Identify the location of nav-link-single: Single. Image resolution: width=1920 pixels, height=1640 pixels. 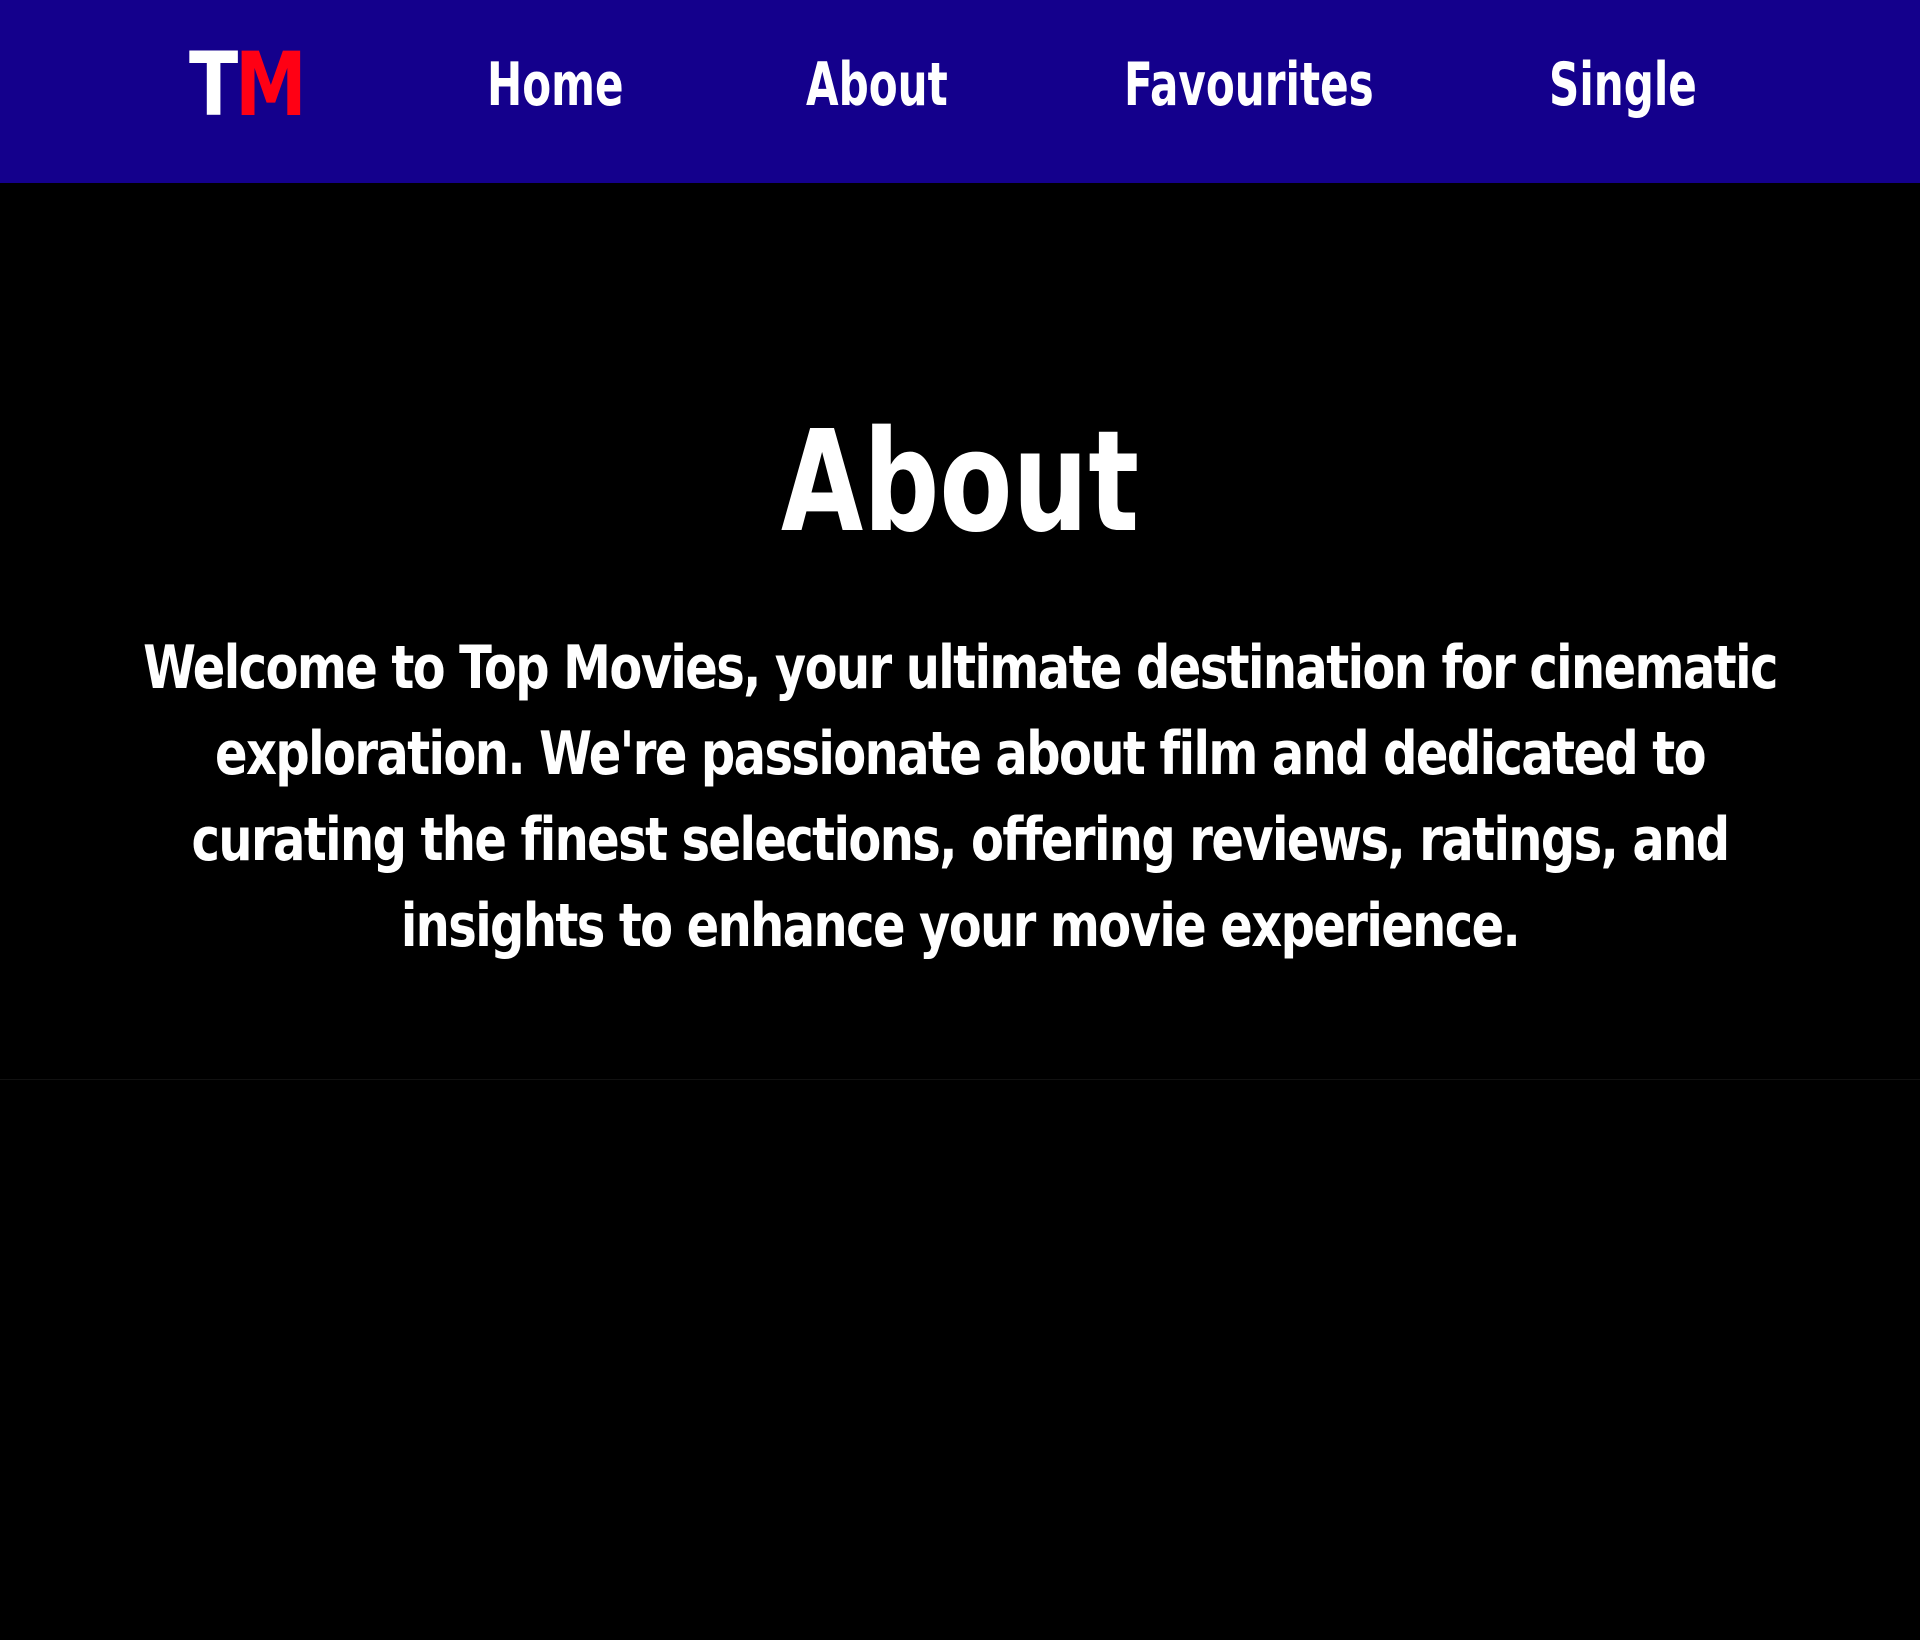
(1623, 85).